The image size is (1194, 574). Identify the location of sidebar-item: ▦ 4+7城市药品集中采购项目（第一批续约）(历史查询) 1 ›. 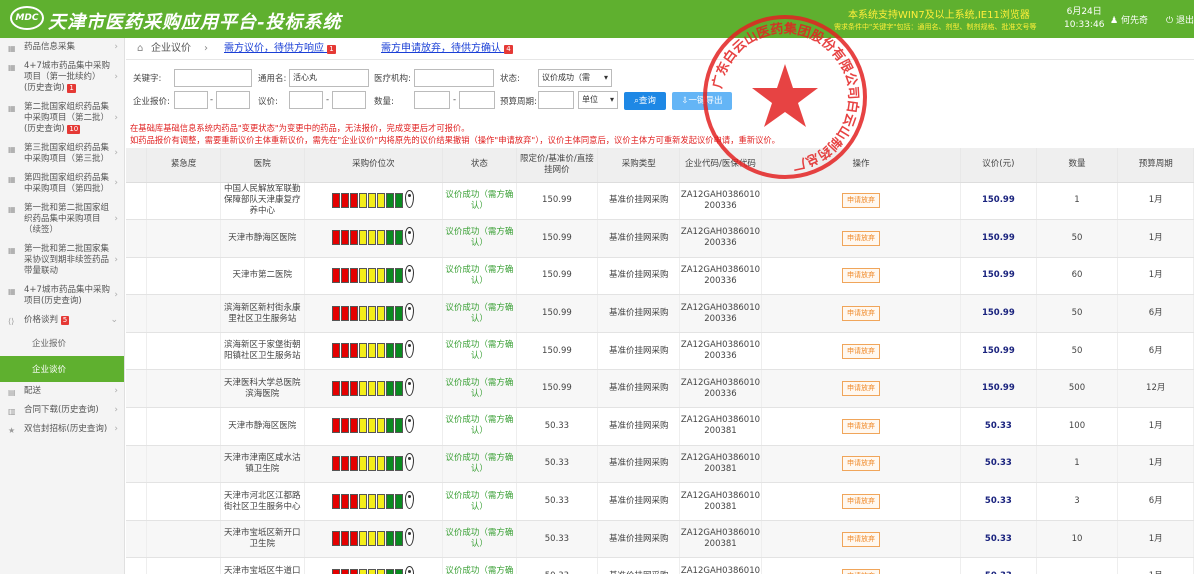
(62, 77).